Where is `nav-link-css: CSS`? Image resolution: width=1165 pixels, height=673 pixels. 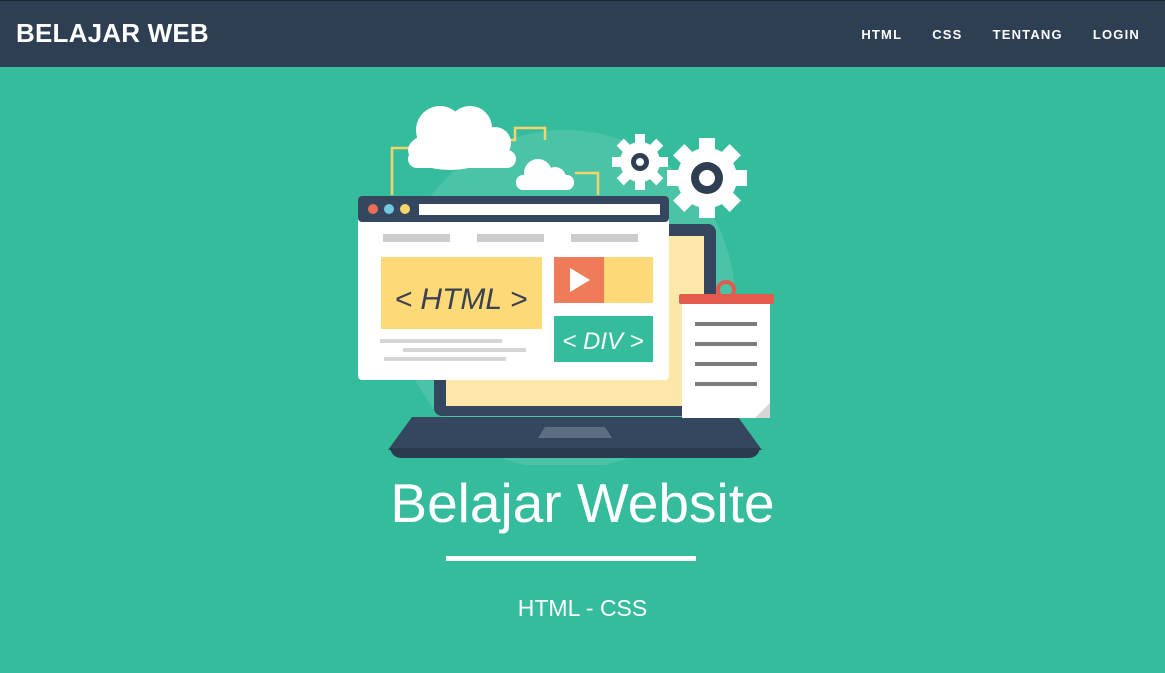 nav-link-css: CSS is located at coordinates (947, 34).